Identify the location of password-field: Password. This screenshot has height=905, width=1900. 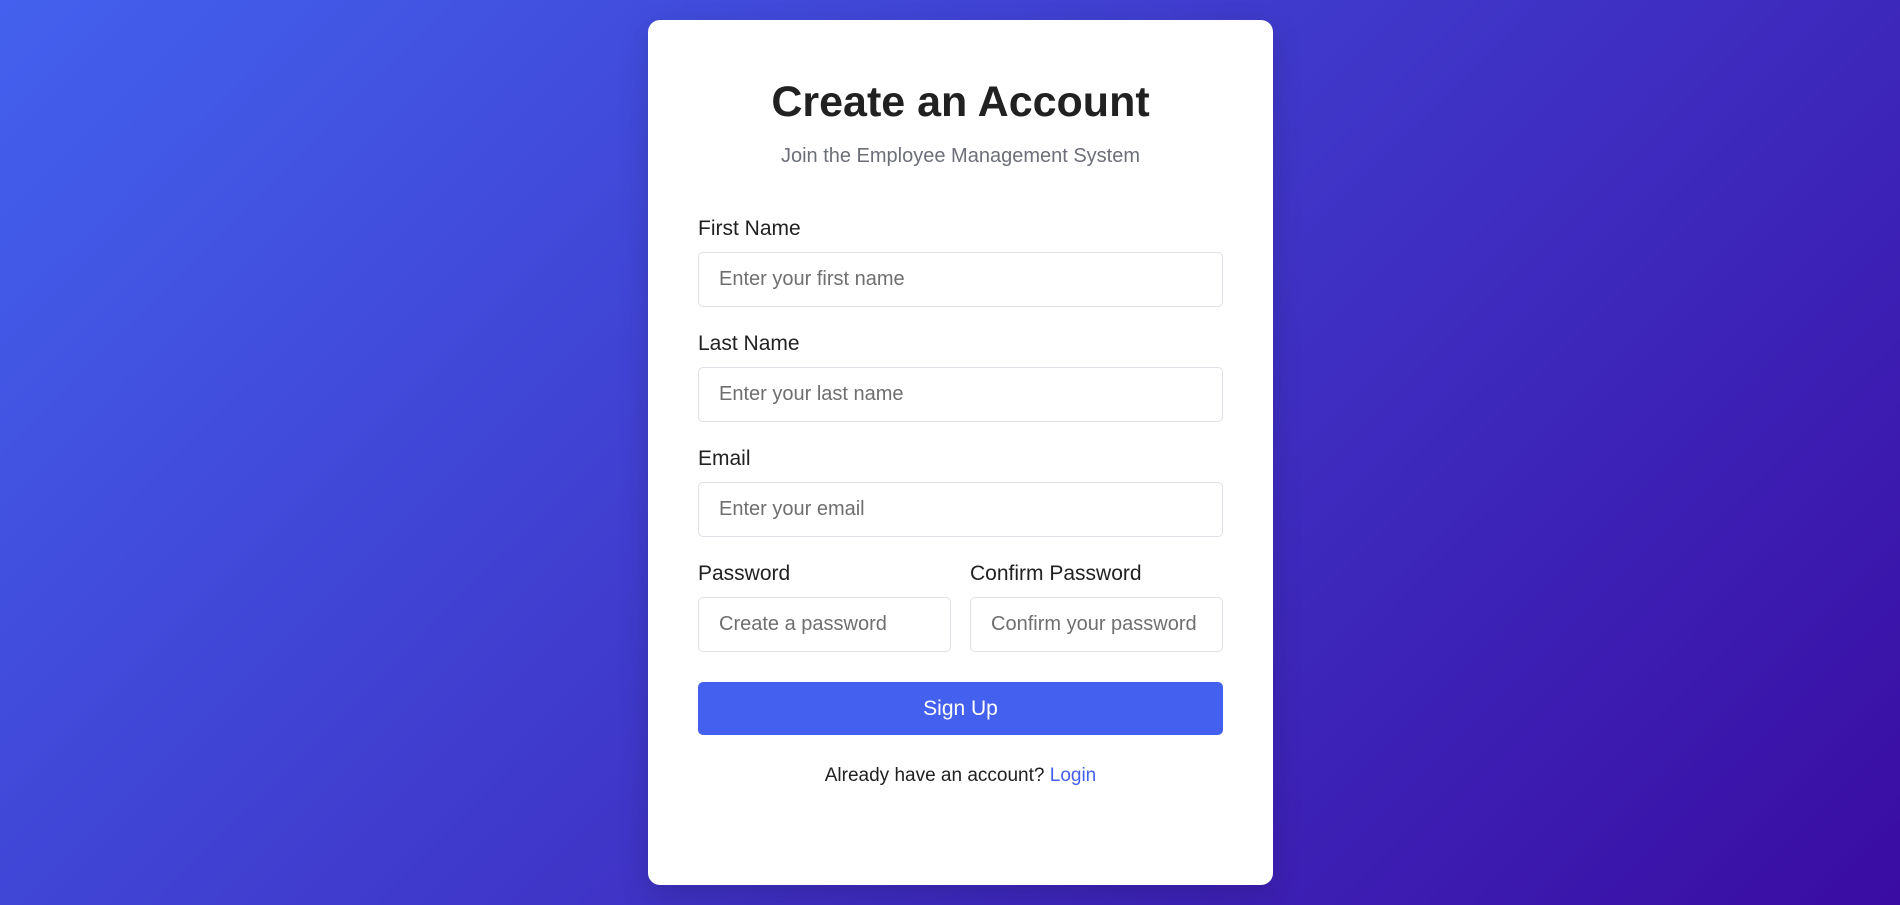
(824, 607).